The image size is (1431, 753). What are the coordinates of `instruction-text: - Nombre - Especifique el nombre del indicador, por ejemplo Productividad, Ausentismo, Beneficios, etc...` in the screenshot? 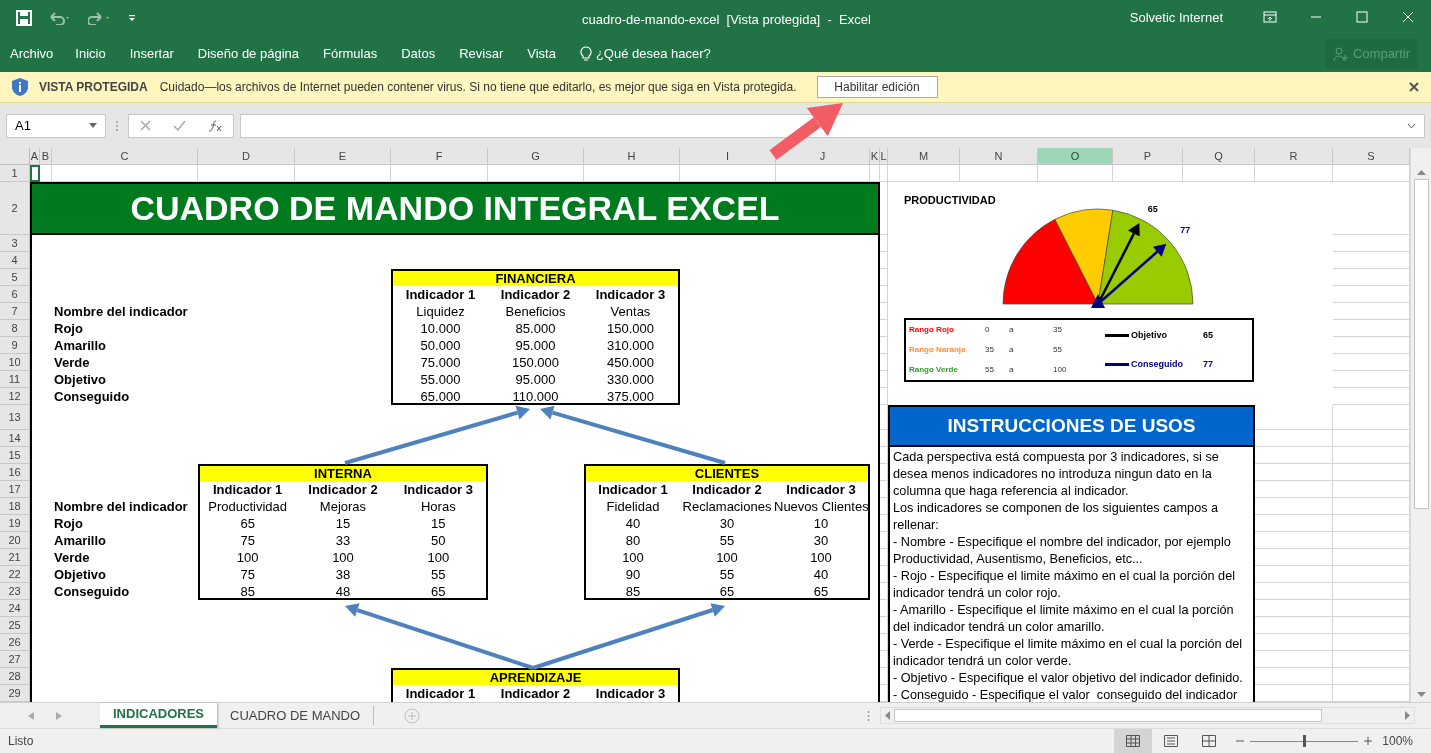 It's located at (1062, 551).